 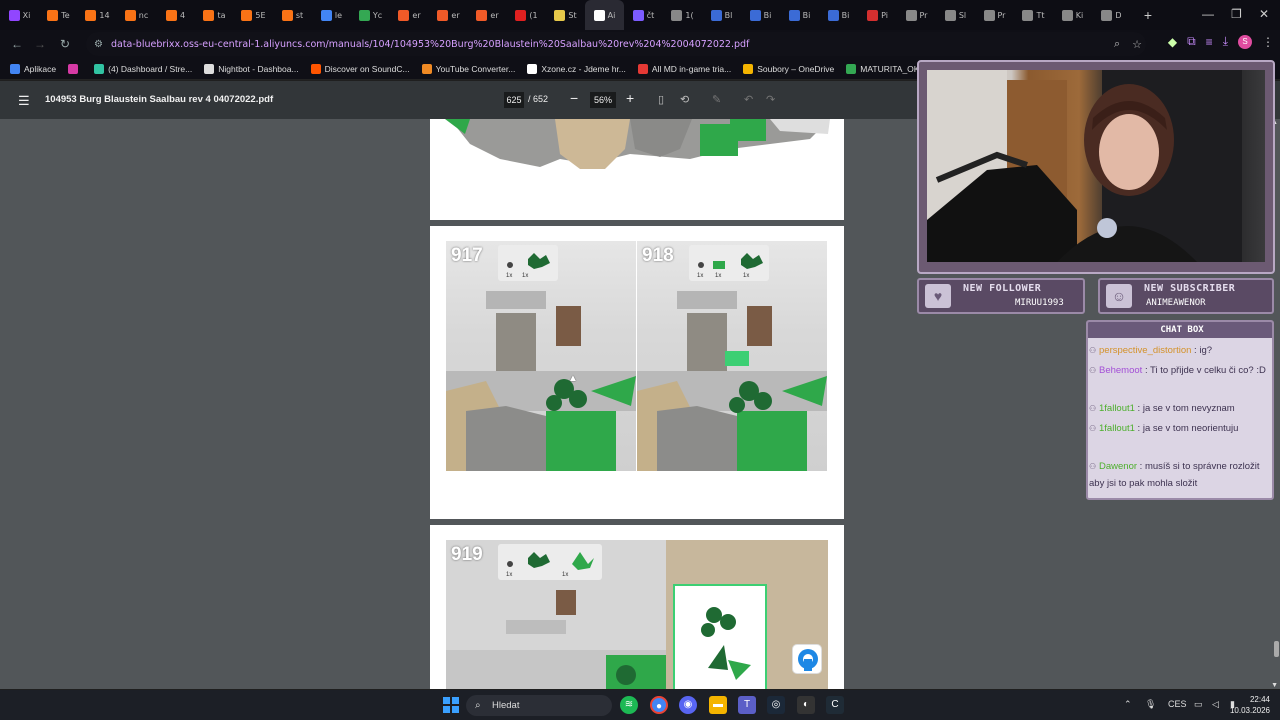 What do you see at coordinates (603, 100) in the screenshot?
I see `zoom-level-input: 56%` at bounding box center [603, 100].